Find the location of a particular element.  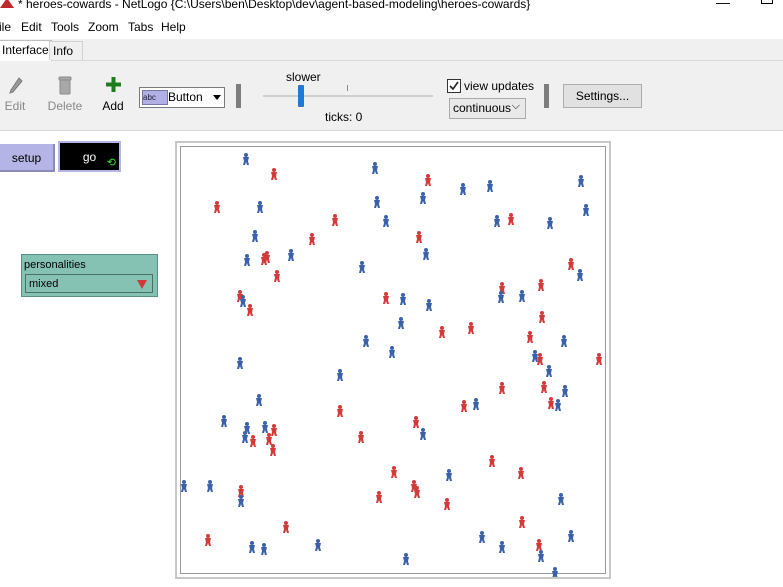

minimize-button: — is located at coordinates (723, 5).